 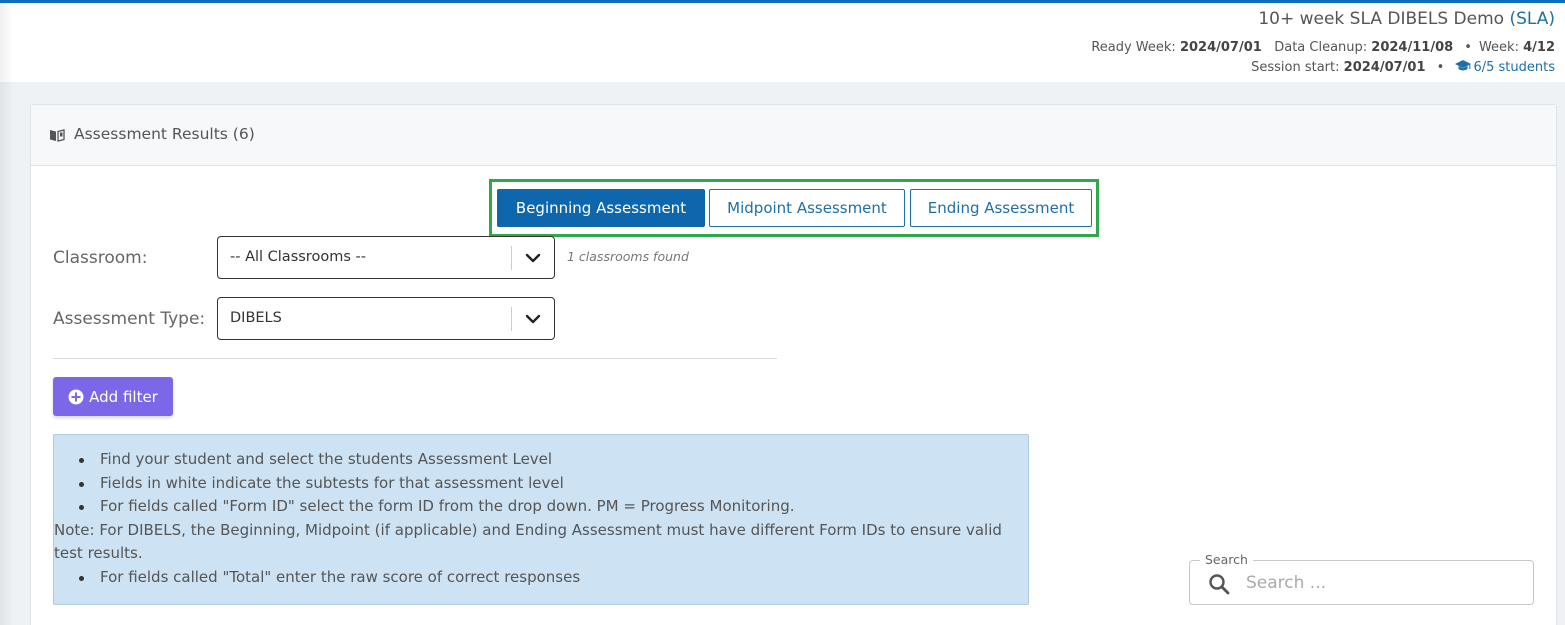 I want to click on tab-ending-assessment: Ending Assessment, so click(x=1001, y=208).